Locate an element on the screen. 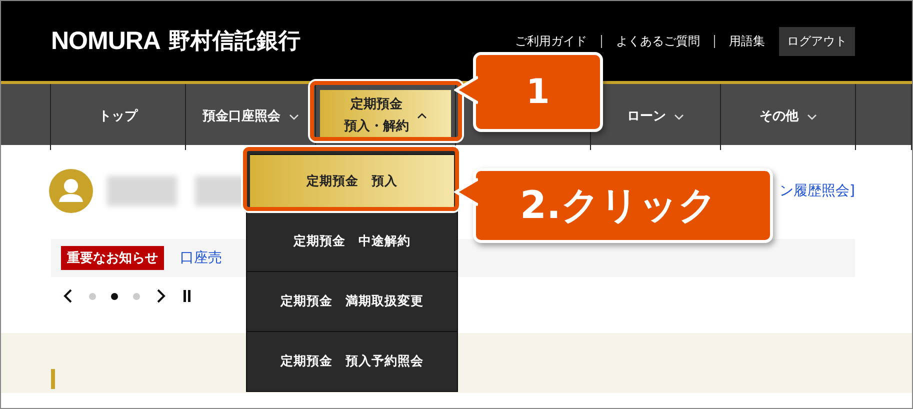  menu-item: 定期預金 満期取扱変更 is located at coordinates (352, 301).